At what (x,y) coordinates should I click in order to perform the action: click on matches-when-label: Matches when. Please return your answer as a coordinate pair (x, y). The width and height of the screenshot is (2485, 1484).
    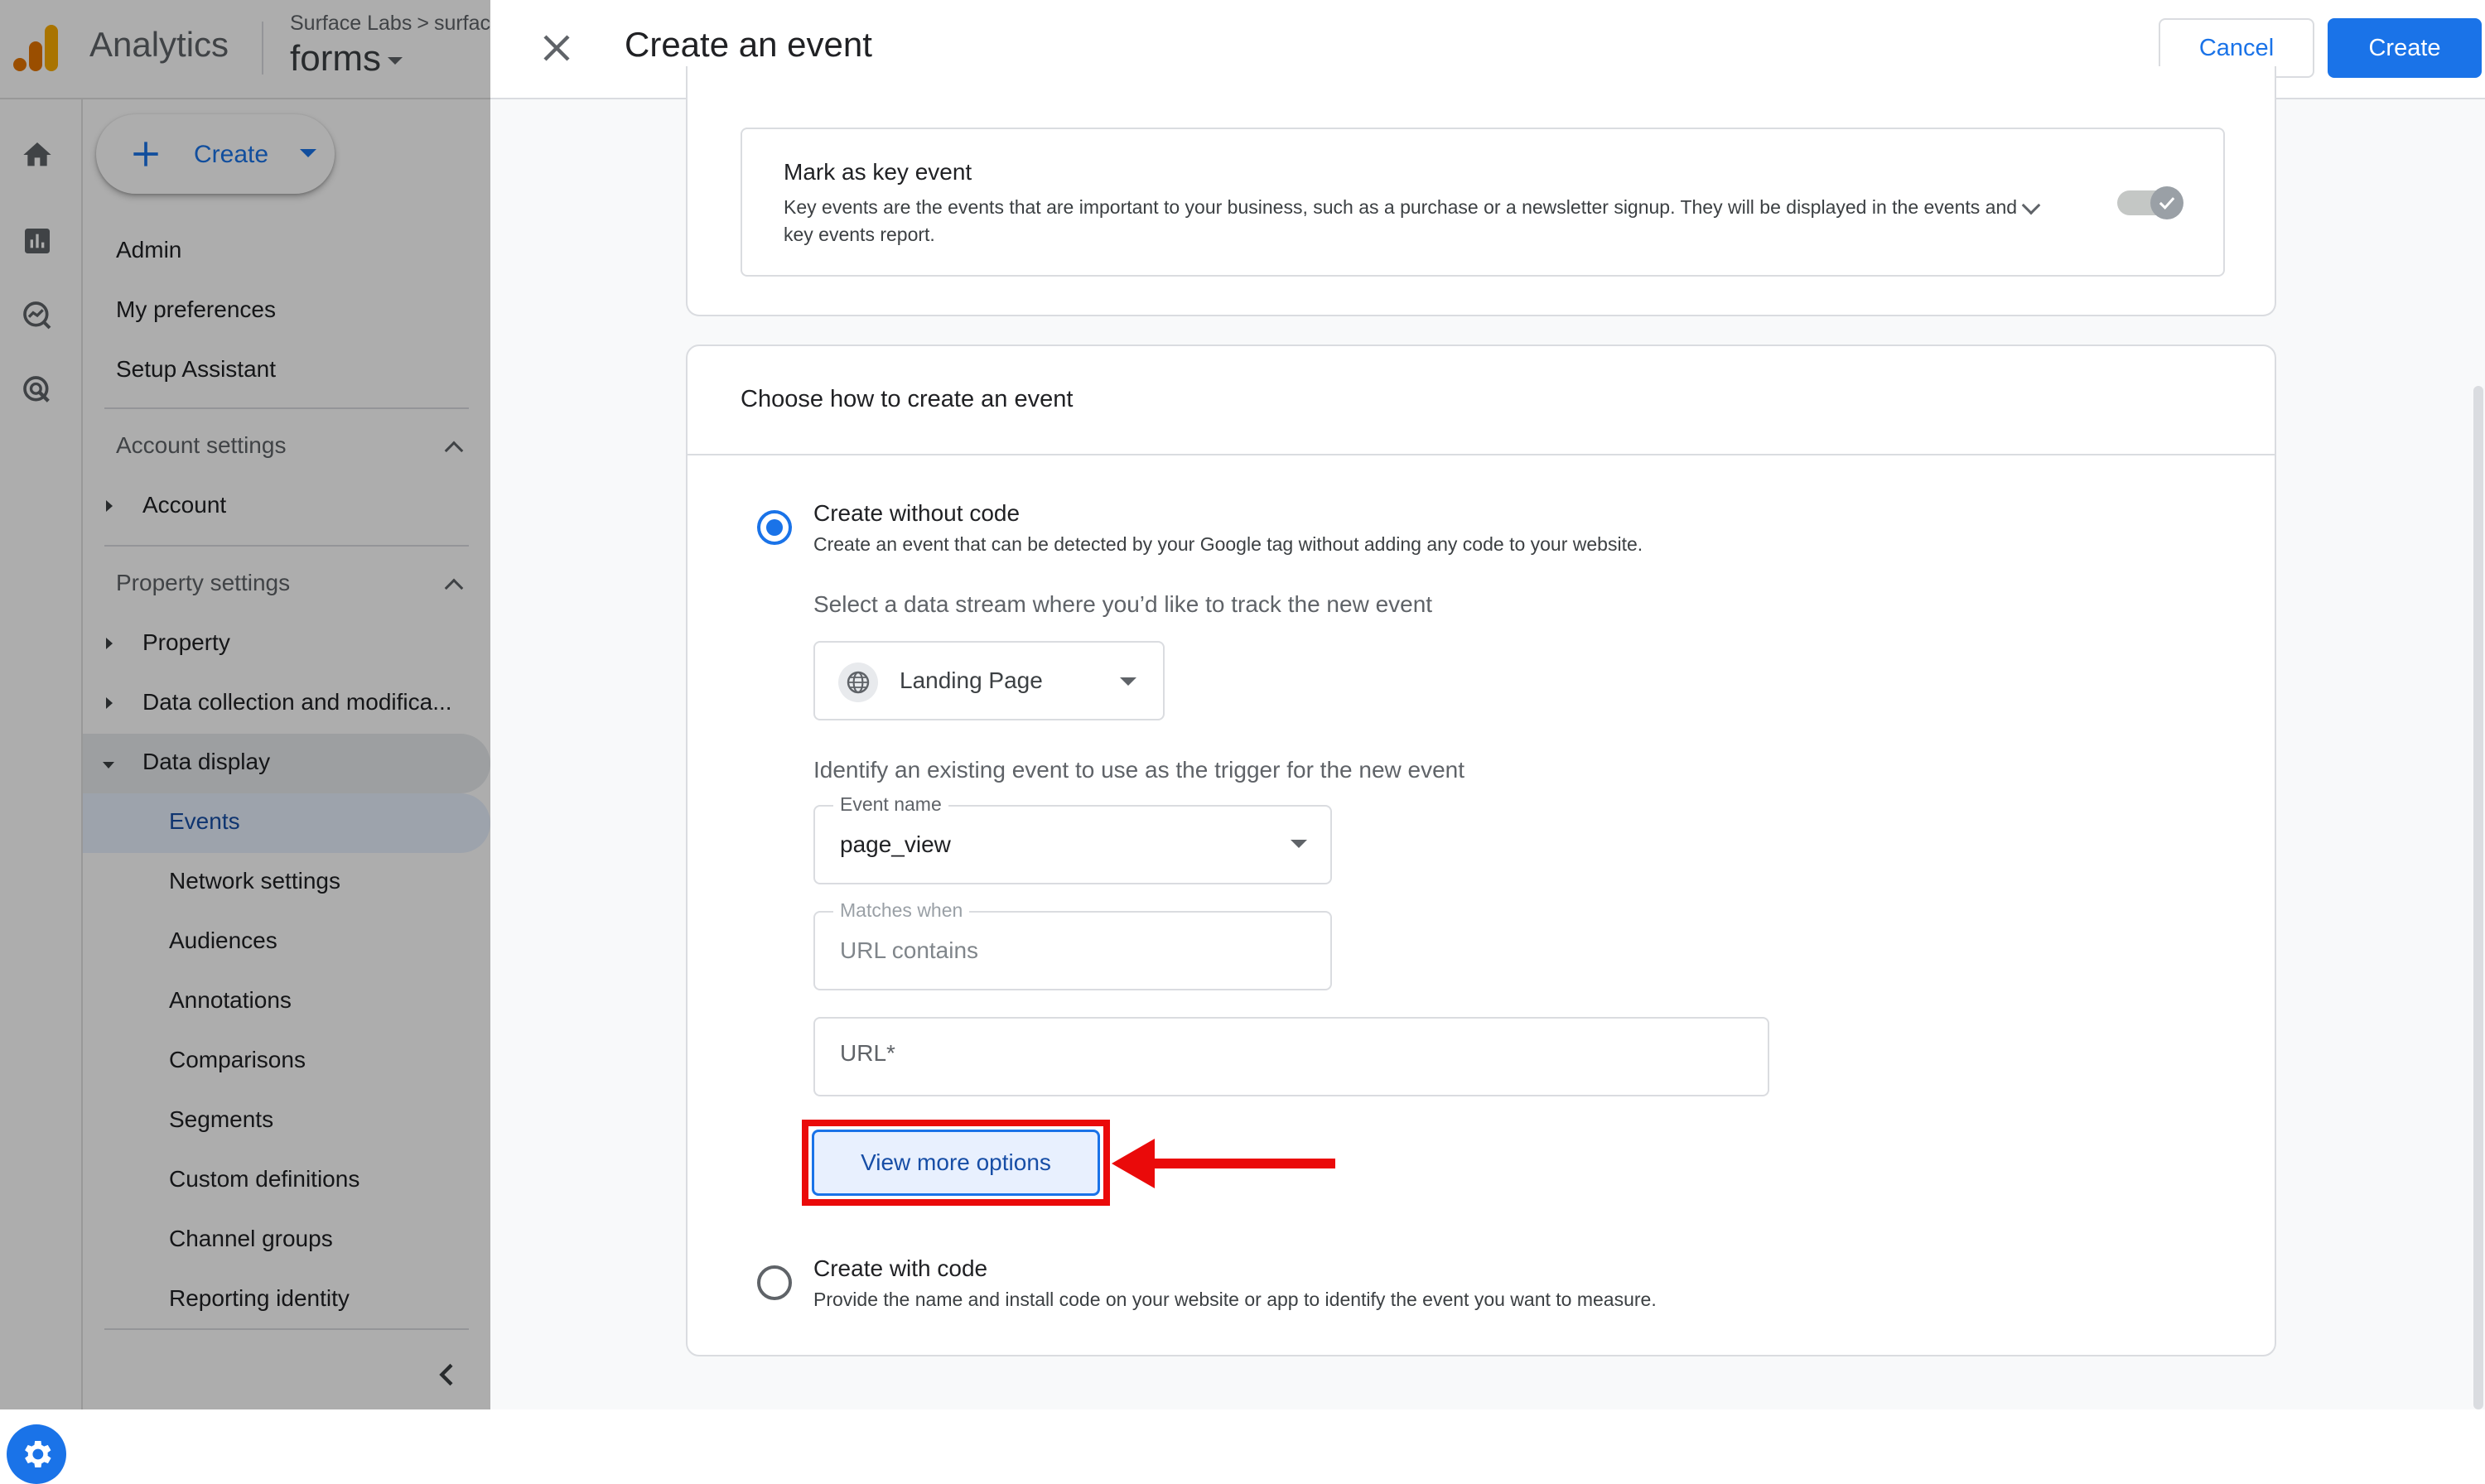
    Looking at the image, I should click on (901, 910).